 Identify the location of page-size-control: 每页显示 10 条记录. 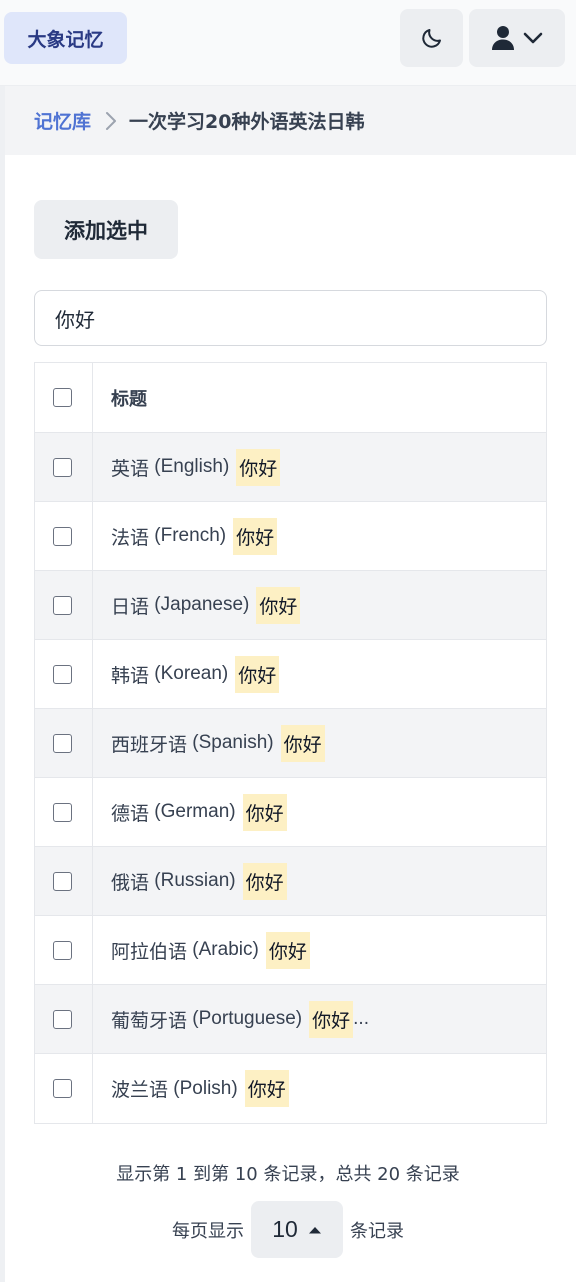
(288, 1229).